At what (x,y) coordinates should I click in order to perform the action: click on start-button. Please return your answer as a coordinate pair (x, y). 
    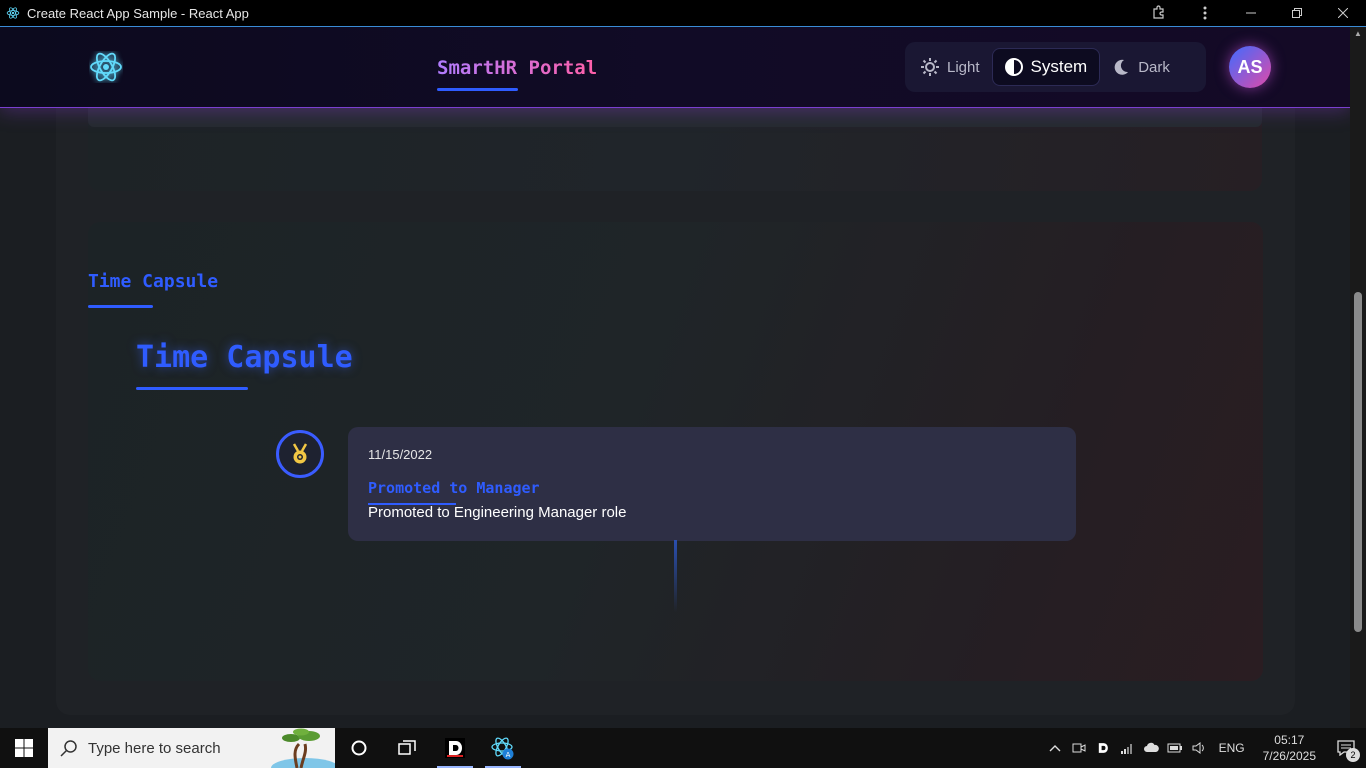
    Looking at the image, I should click on (24, 748).